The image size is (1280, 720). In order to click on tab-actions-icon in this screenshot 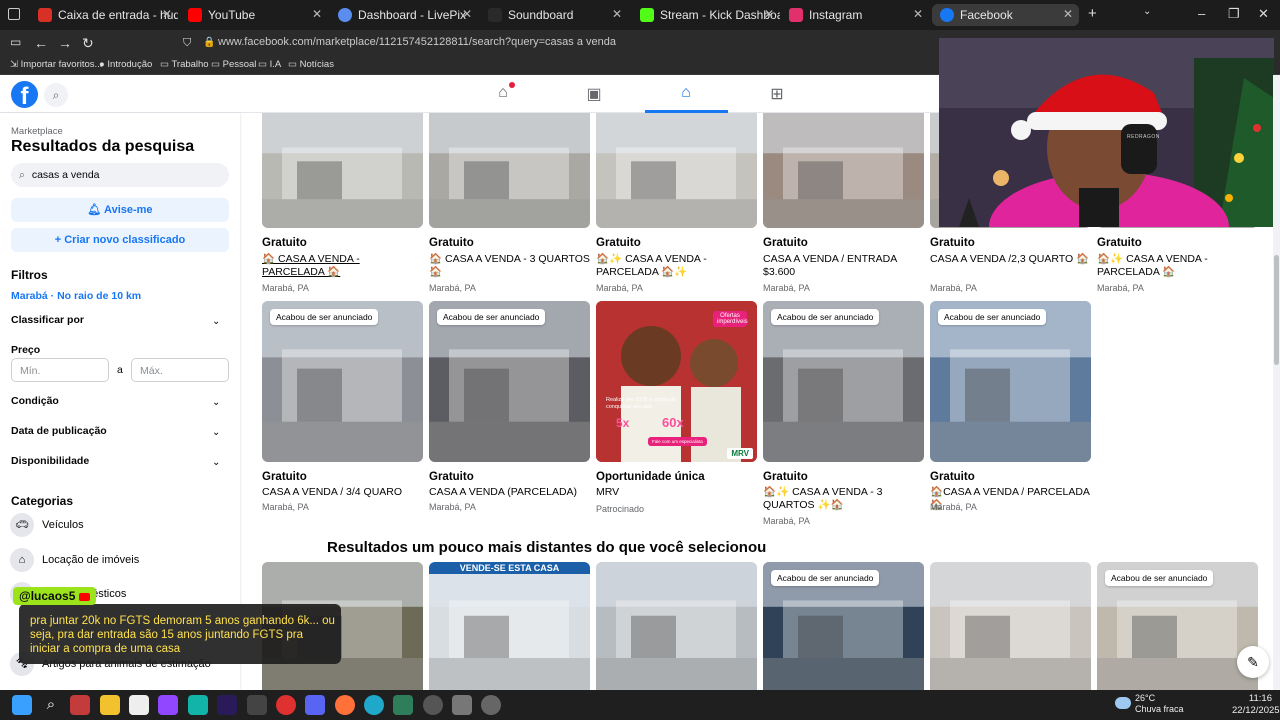, I will do `click(14, 14)`.